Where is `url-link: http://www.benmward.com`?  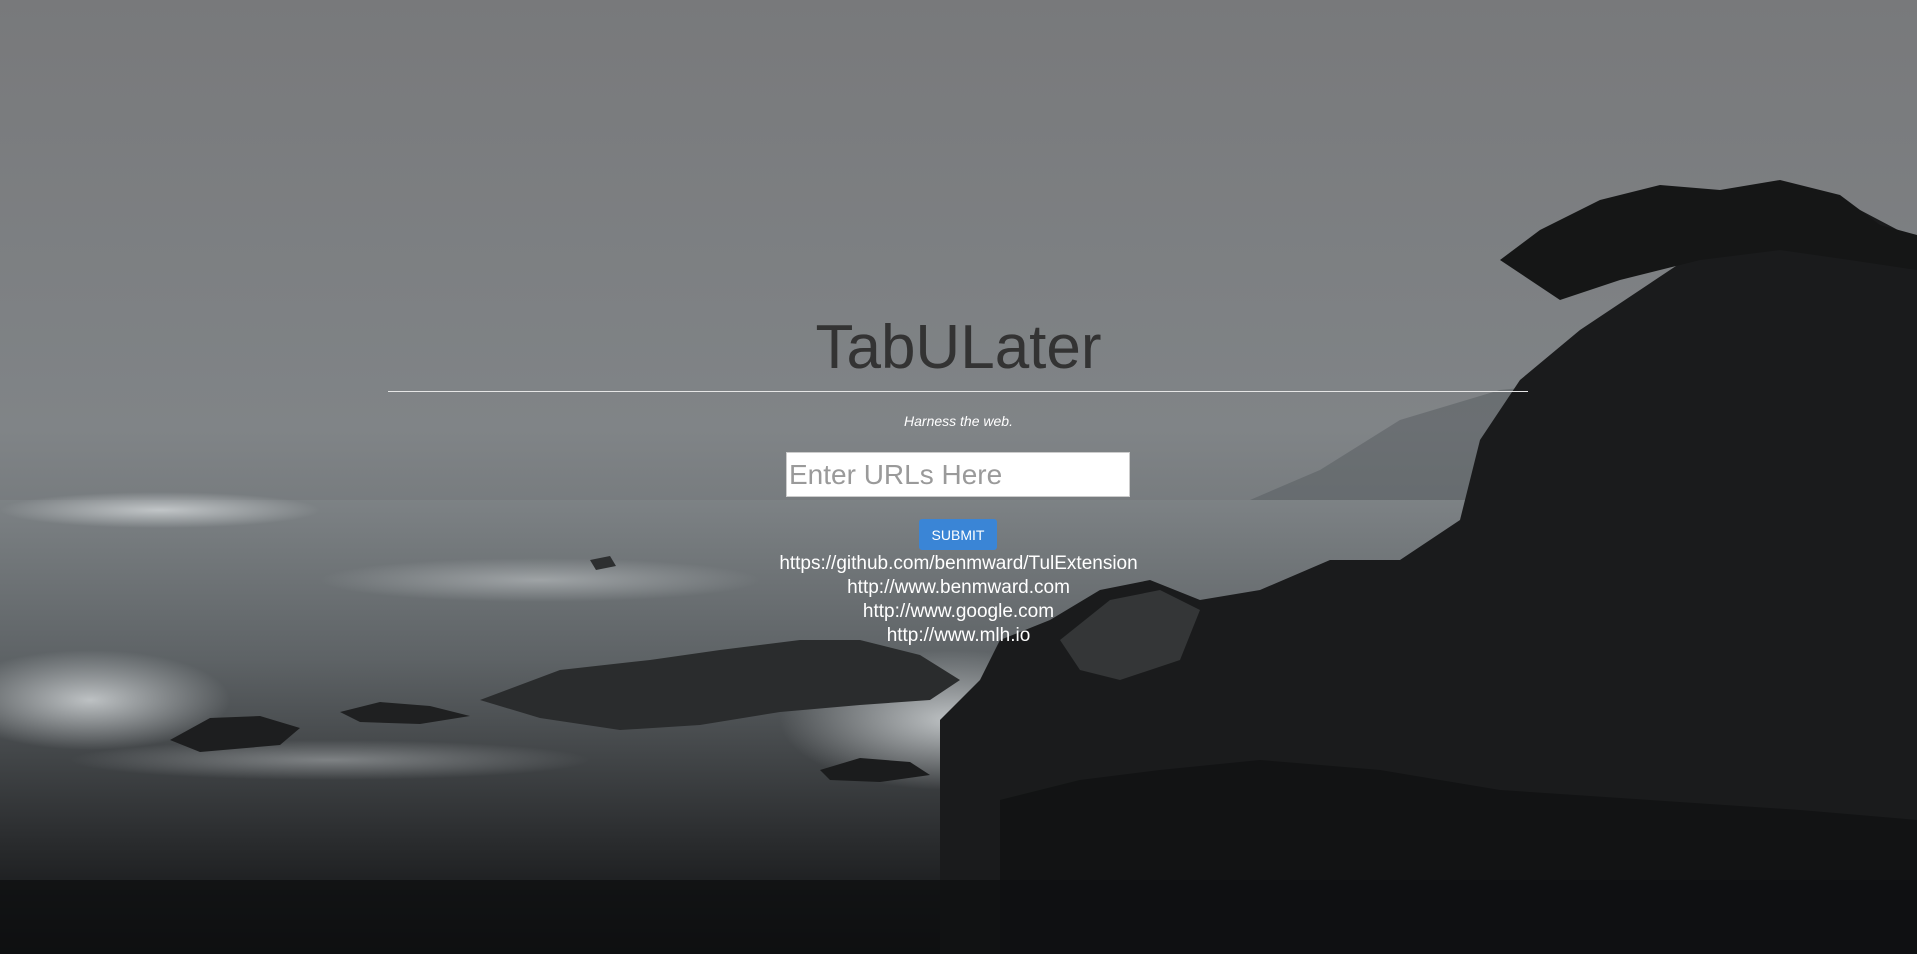
url-link: http://www.benmward.com is located at coordinates (958, 587).